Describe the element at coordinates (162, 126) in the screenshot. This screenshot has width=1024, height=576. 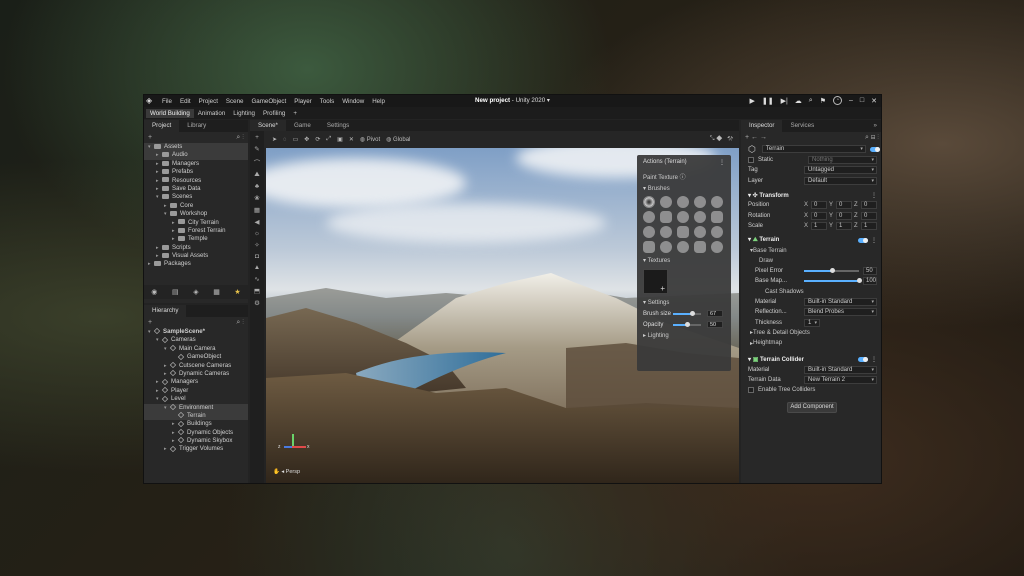
I see `tab-project: Project` at that location.